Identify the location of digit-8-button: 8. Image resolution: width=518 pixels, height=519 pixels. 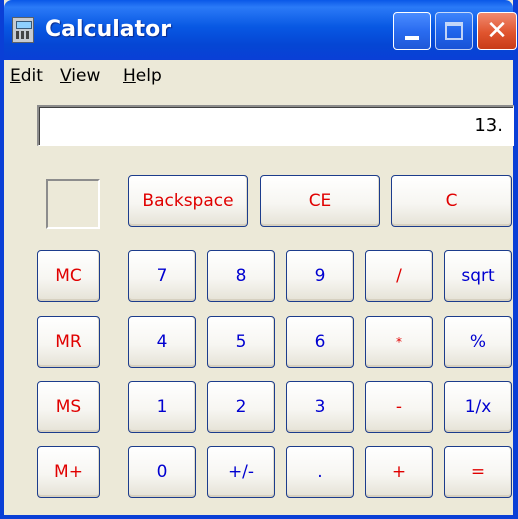
(241, 276).